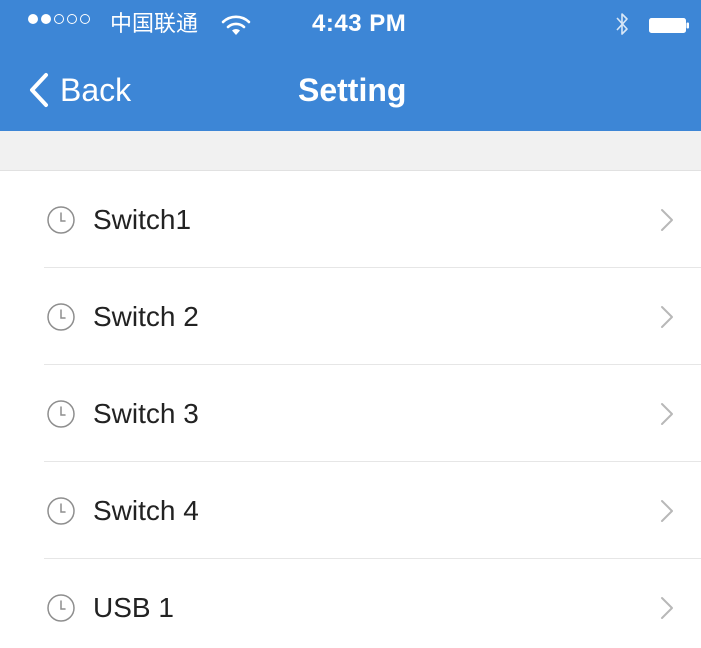 The height and width of the screenshot is (648, 701). I want to click on list-item-switch2: Switch 2, so click(350, 316).